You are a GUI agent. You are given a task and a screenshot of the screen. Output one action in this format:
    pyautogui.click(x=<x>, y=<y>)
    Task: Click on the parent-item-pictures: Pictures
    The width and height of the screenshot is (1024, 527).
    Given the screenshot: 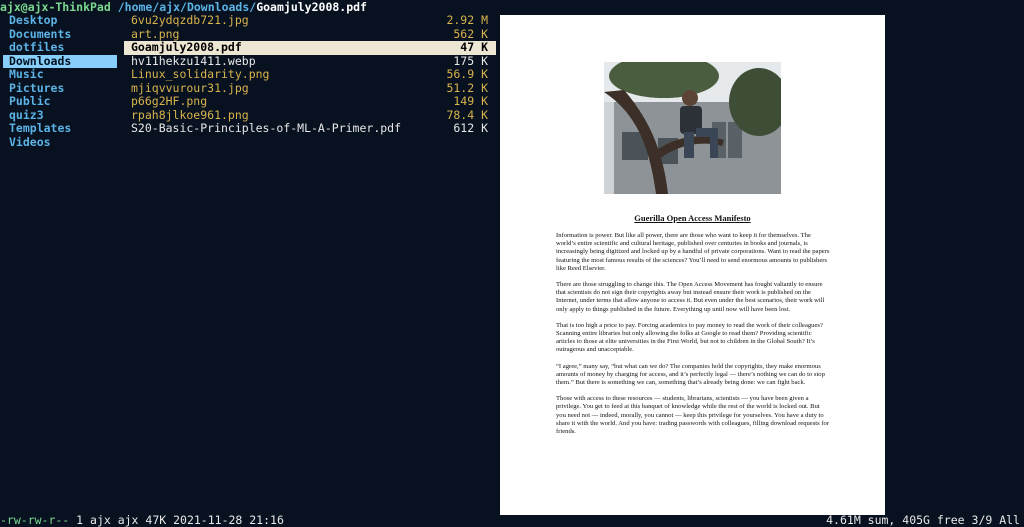 What is the action you would take?
    pyautogui.click(x=60, y=88)
    